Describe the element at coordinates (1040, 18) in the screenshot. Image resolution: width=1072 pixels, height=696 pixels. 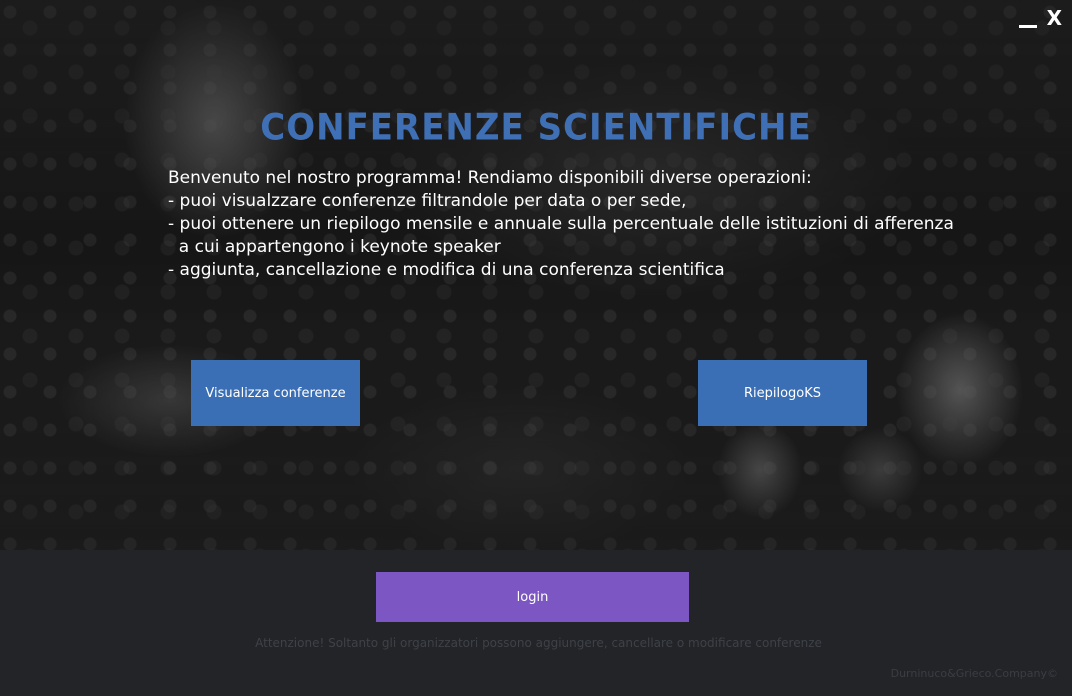
I see `window-controls: X` at that location.